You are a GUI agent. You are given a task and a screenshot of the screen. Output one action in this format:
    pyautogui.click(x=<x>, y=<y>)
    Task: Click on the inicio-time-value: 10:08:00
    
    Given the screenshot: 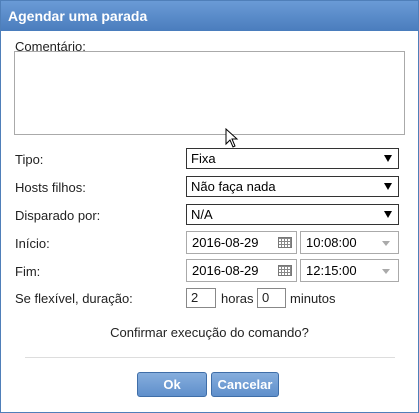 What is the action you would take?
    pyautogui.click(x=331, y=242)
    